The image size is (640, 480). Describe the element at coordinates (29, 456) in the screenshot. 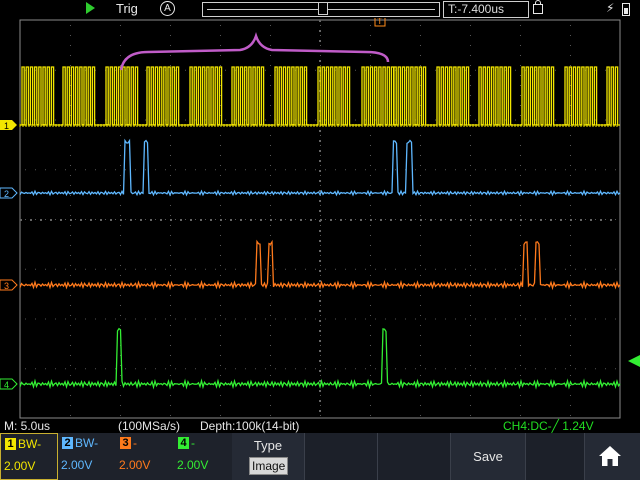

I see `ch1-settings-button: 1 BW- 2.00V` at that location.